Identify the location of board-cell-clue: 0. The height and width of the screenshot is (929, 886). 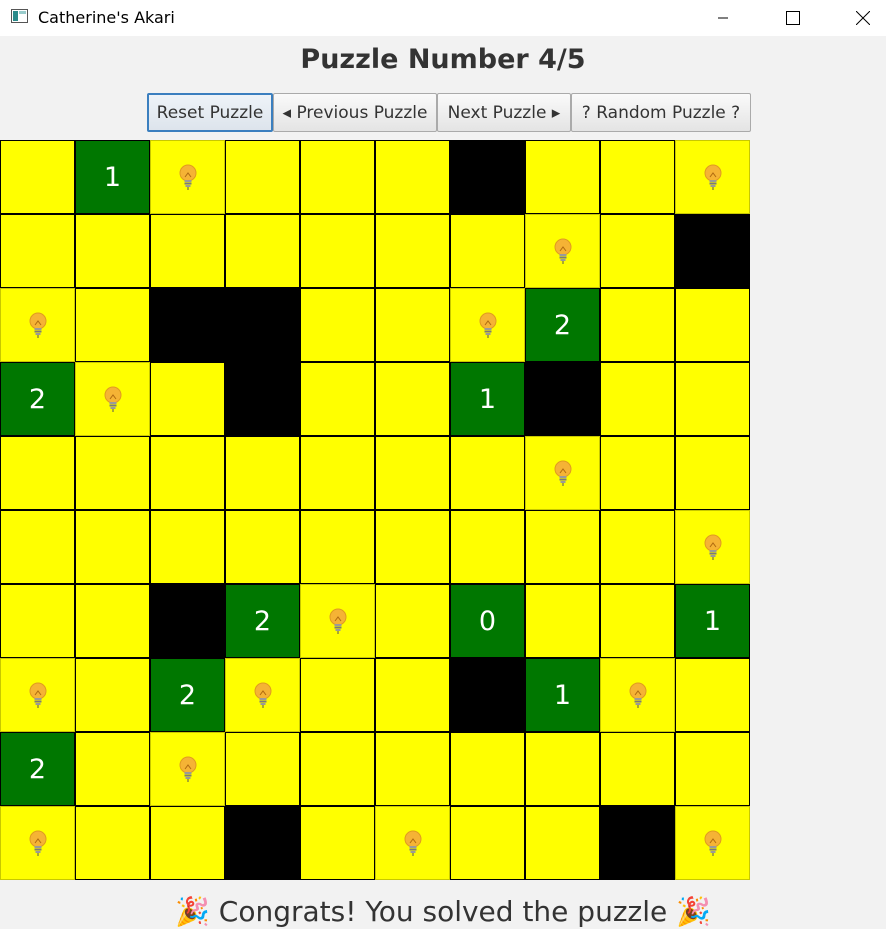
(487, 621).